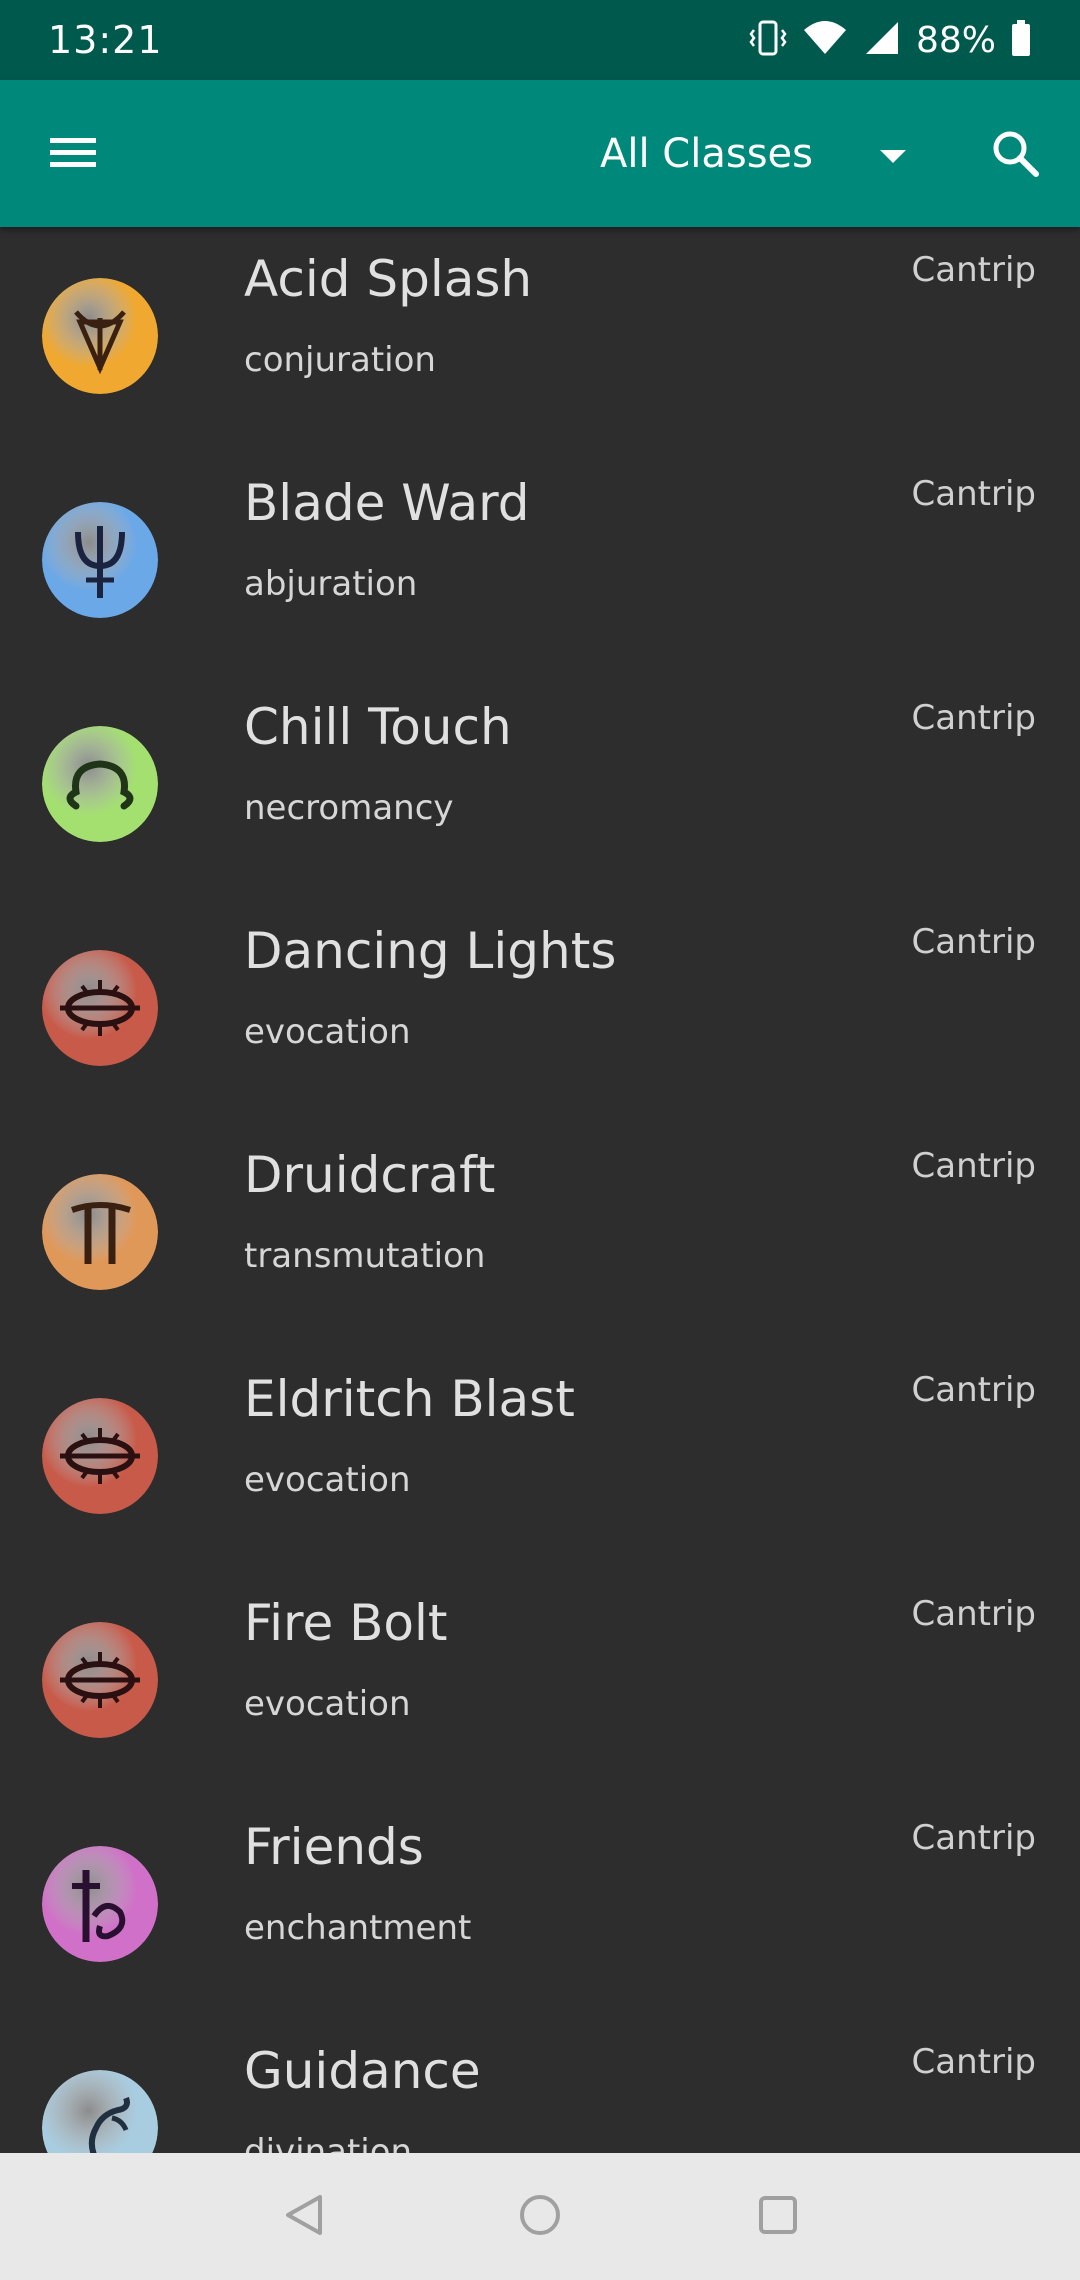 Image resolution: width=1080 pixels, height=2280 pixels. Describe the element at coordinates (100, 1232) in the screenshot. I see `transmutation-icon` at that location.